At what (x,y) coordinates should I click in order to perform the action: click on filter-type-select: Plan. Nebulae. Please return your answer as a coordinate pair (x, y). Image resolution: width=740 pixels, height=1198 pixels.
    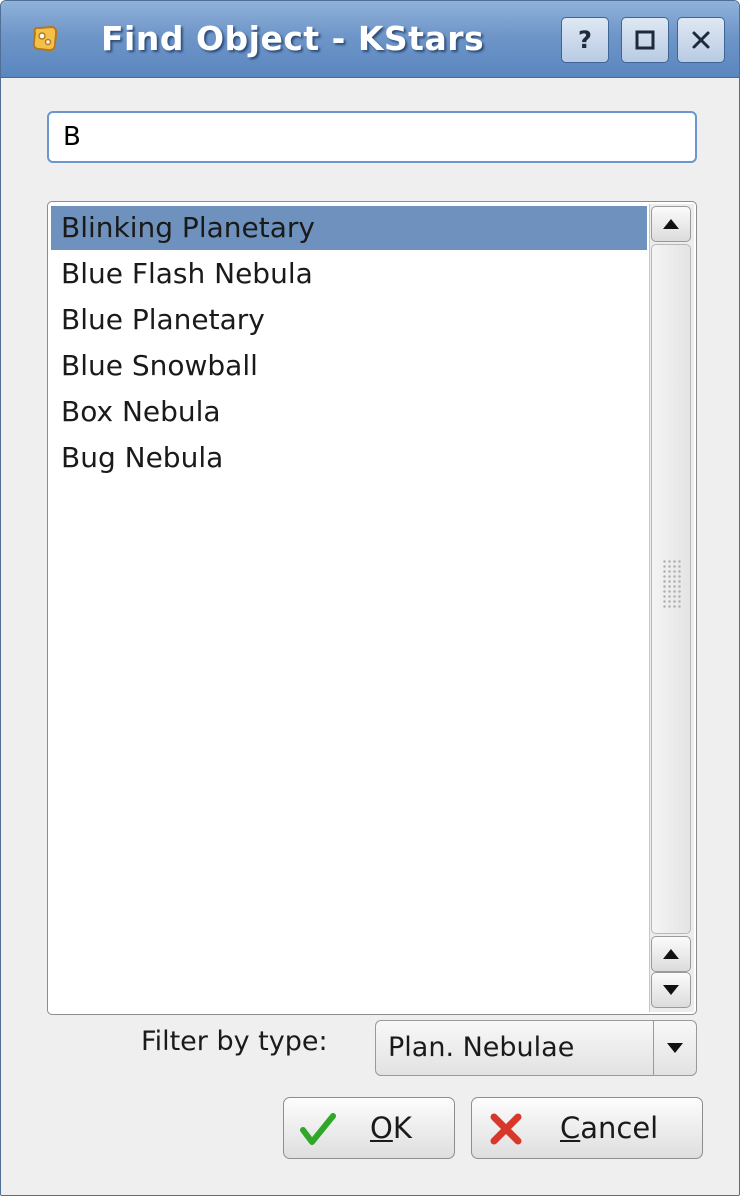
    Looking at the image, I should click on (536, 1048).